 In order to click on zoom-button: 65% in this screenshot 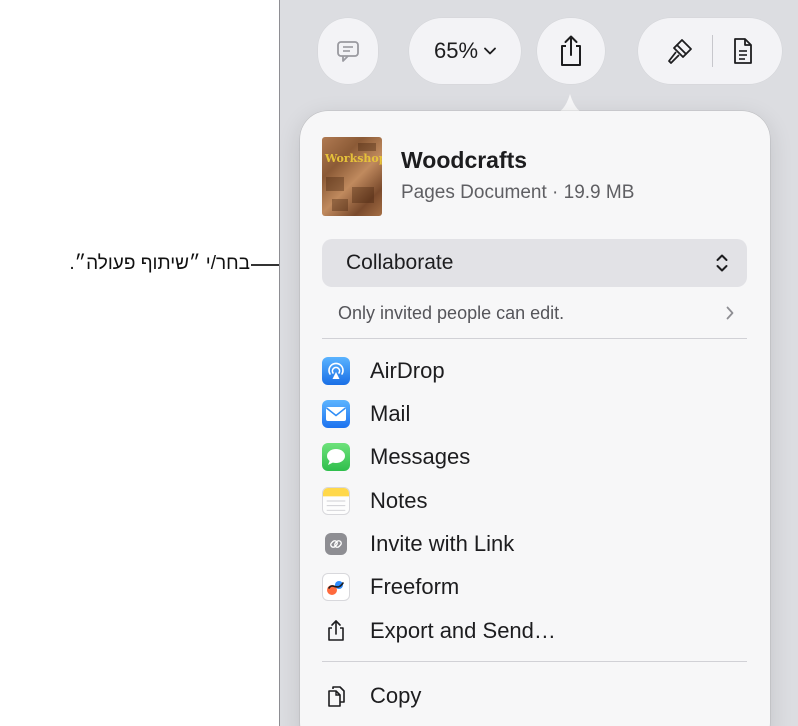, I will do `click(465, 51)`.